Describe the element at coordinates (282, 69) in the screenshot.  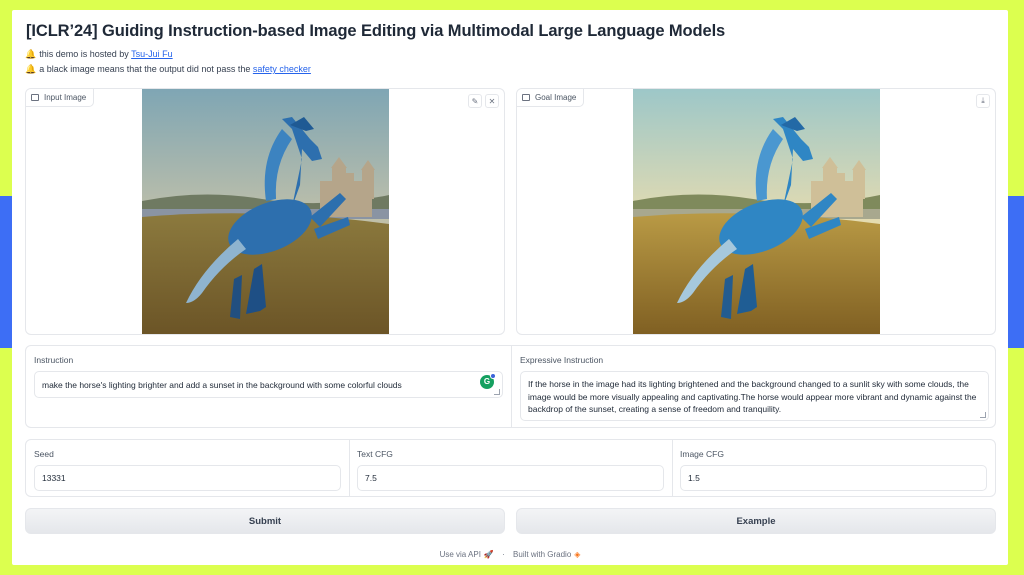
I see `safety-checker-link: safety checker` at that location.